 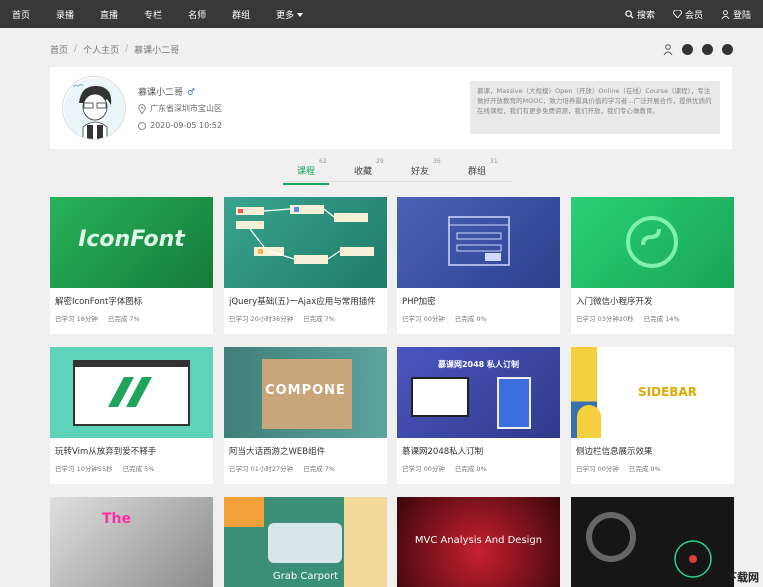 I want to click on search-button: 搜索, so click(x=640, y=14).